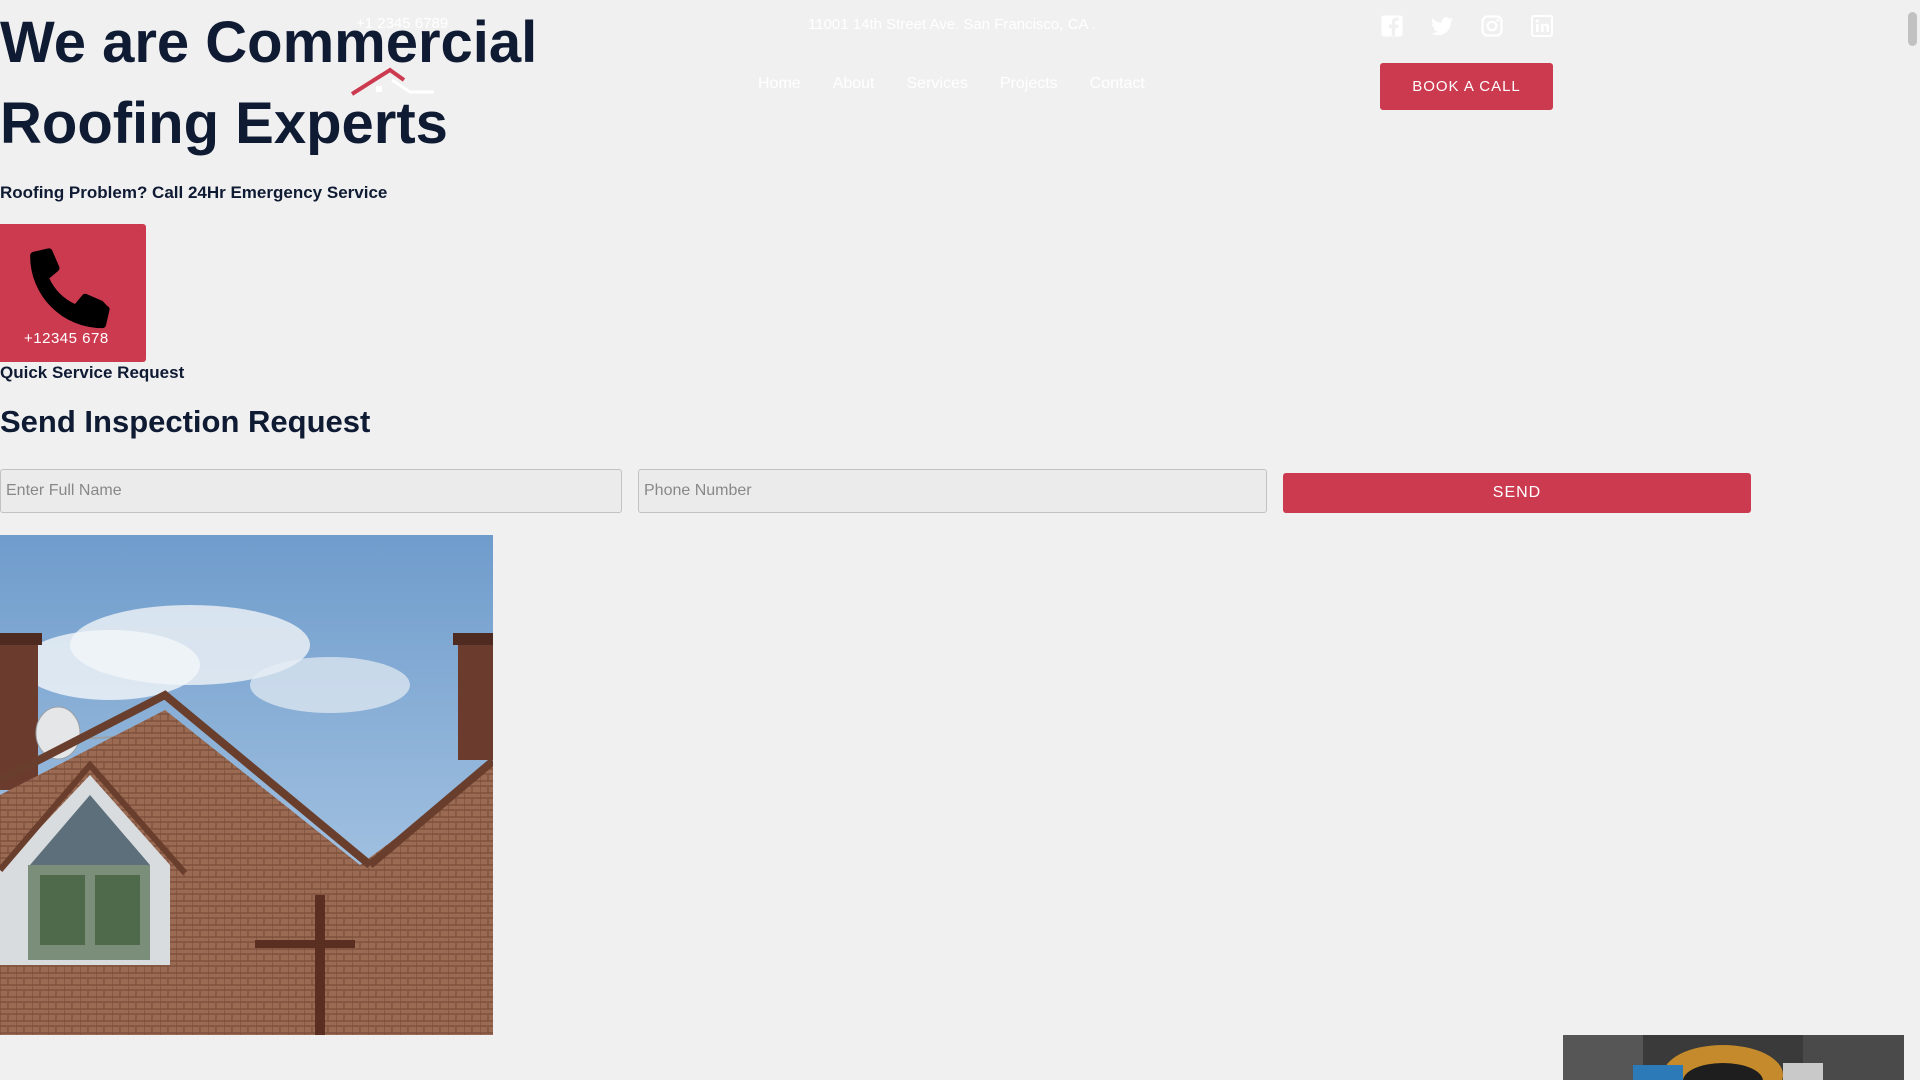  What do you see at coordinates (246, 785) in the screenshot?
I see `roof-photo` at bounding box center [246, 785].